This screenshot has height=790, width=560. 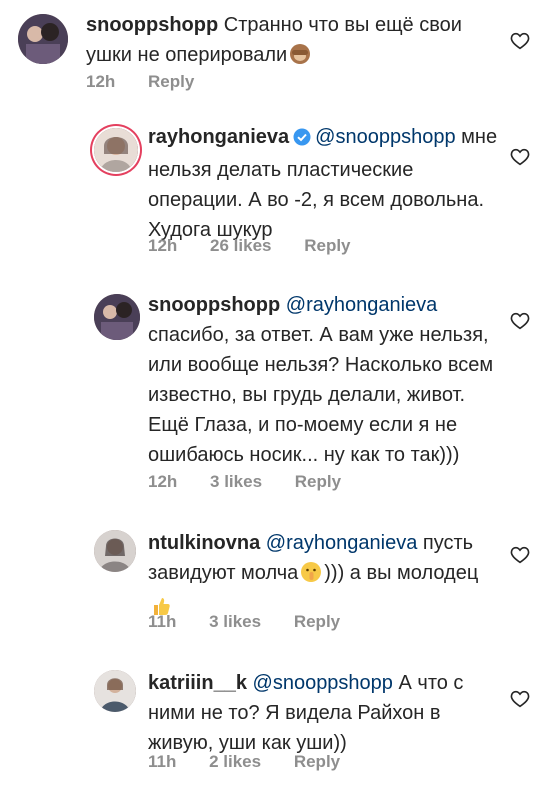 I want to click on see-no-evil-monkey-icon, so click(x=300, y=58).